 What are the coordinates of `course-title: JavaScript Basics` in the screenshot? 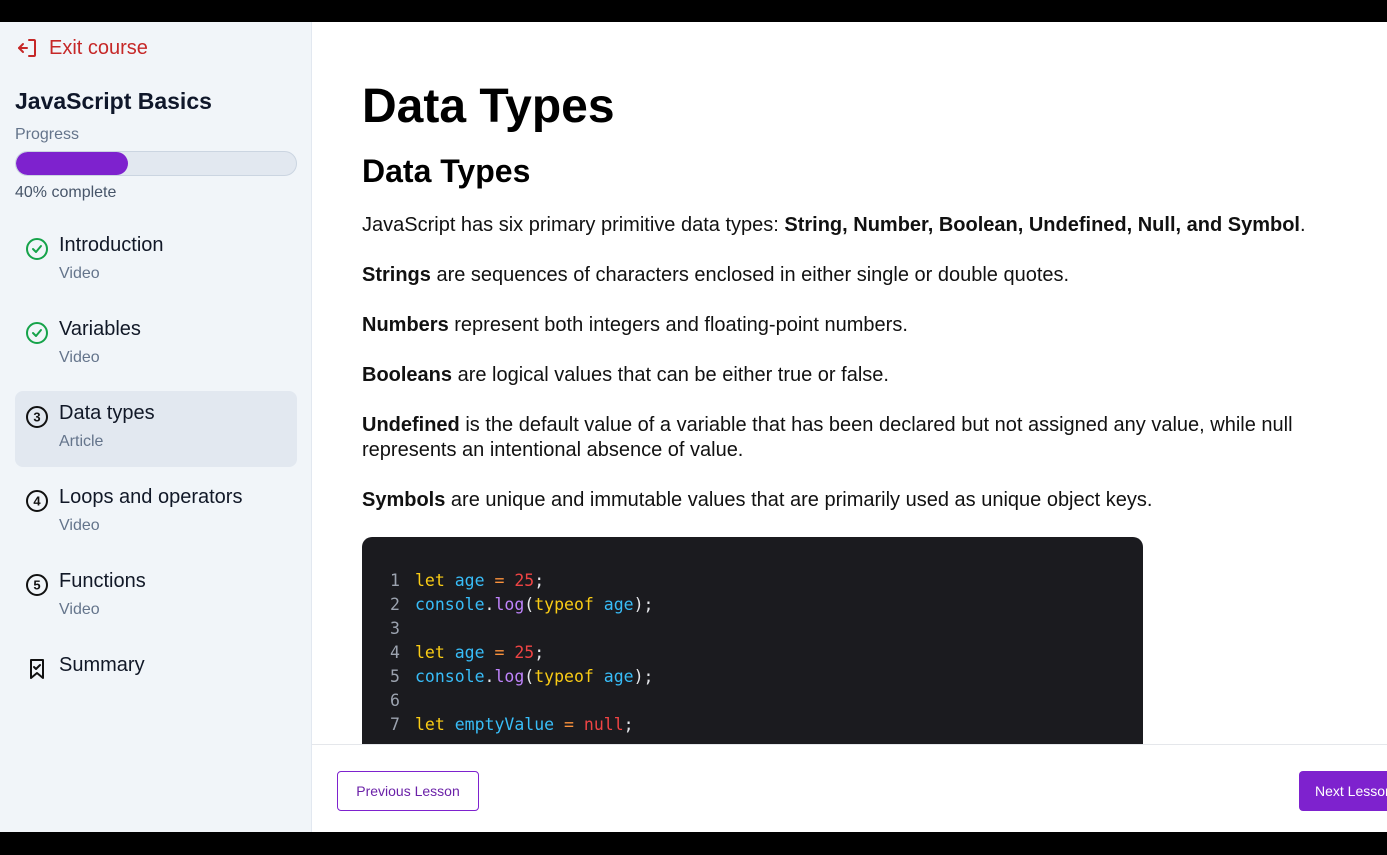 It's located at (113, 101).